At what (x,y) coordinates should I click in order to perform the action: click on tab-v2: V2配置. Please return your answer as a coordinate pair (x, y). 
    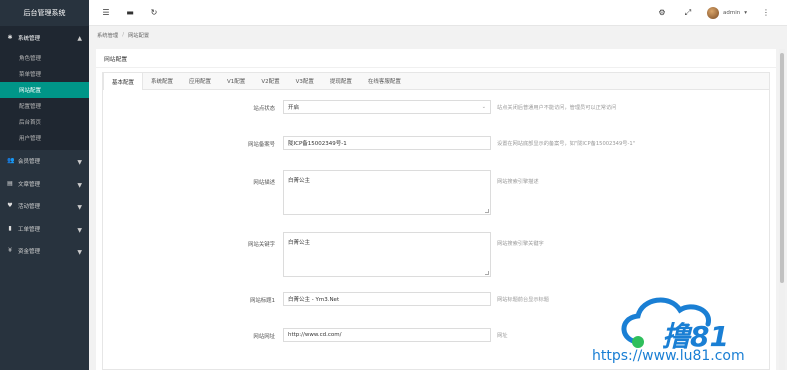
    Looking at the image, I should click on (270, 81).